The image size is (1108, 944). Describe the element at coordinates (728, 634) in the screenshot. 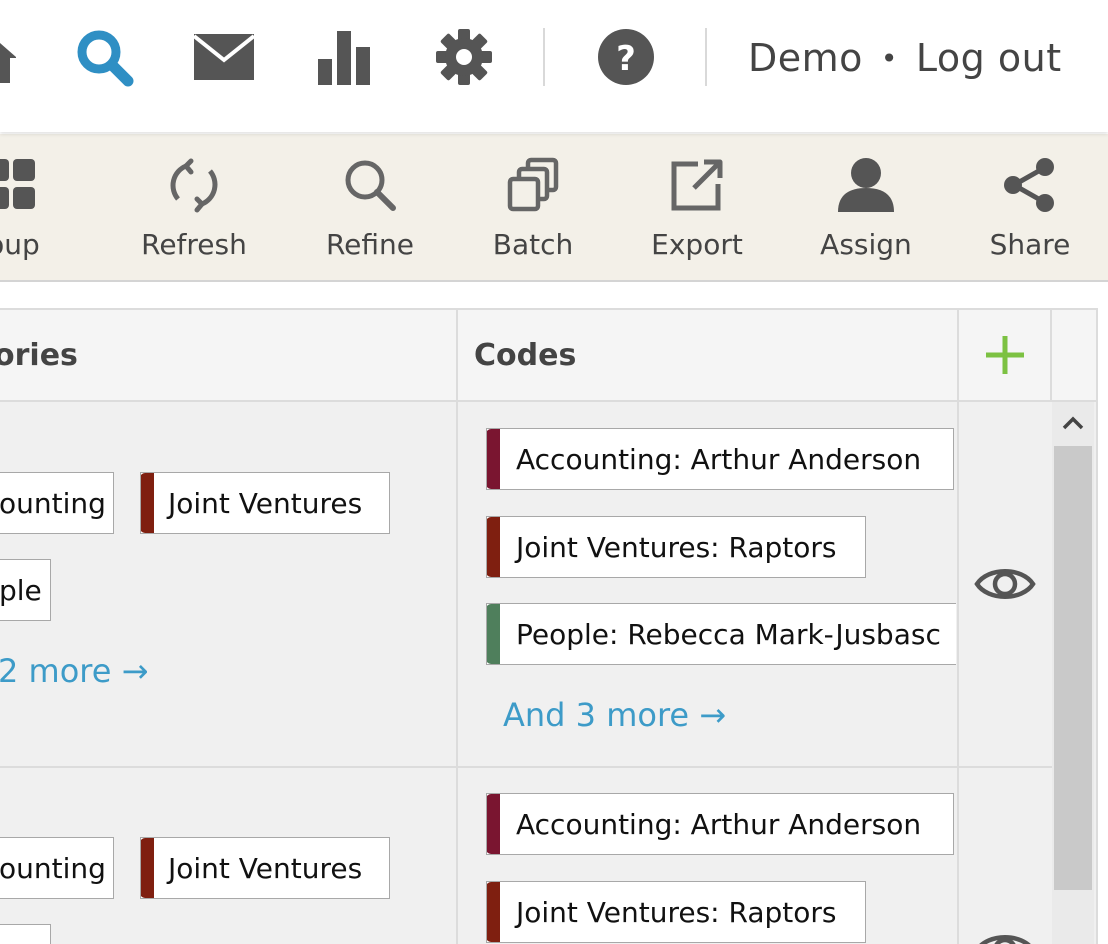

I see `code-tag-label: People: Rebecca Mark-Jusbasc` at that location.